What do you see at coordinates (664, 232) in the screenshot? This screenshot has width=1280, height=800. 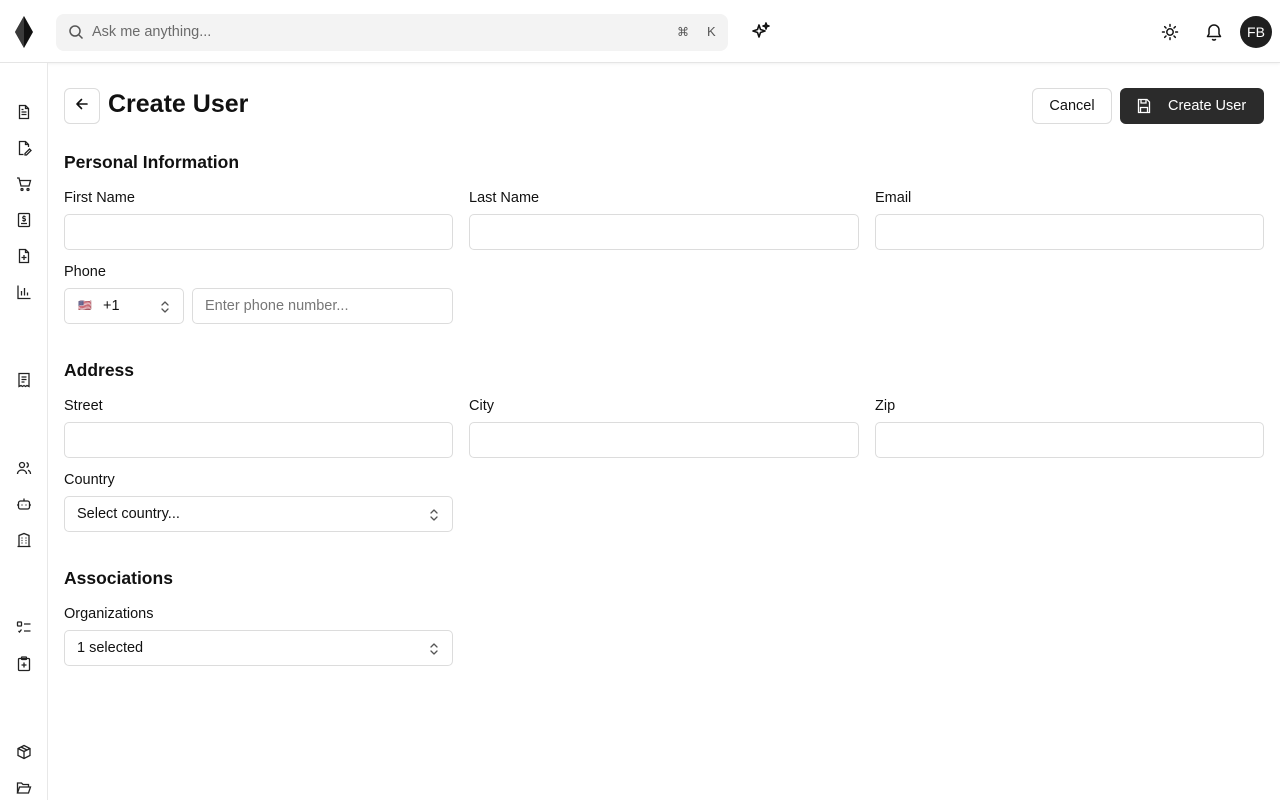 I see `last-name-input` at bounding box center [664, 232].